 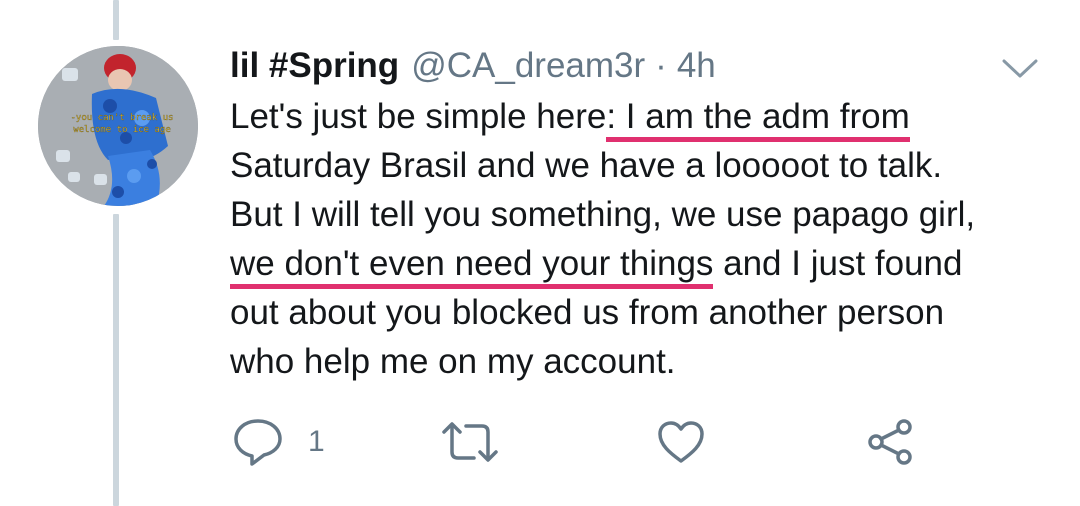 I want to click on avatar-image: -you can't break us welcome to ice age, so click(x=118, y=126).